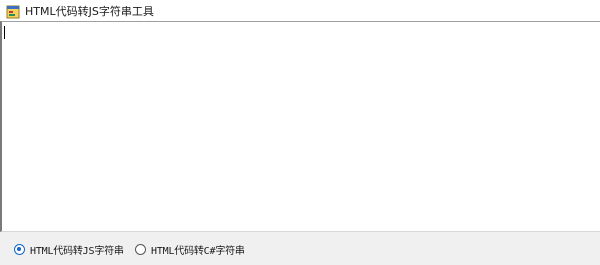 This screenshot has height=265, width=600. What do you see at coordinates (300, 248) in the screenshot?
I see `conversion-options: HTML代码转JS字符串 HTML代码转C#字符串` at bounding box center [300, 248].